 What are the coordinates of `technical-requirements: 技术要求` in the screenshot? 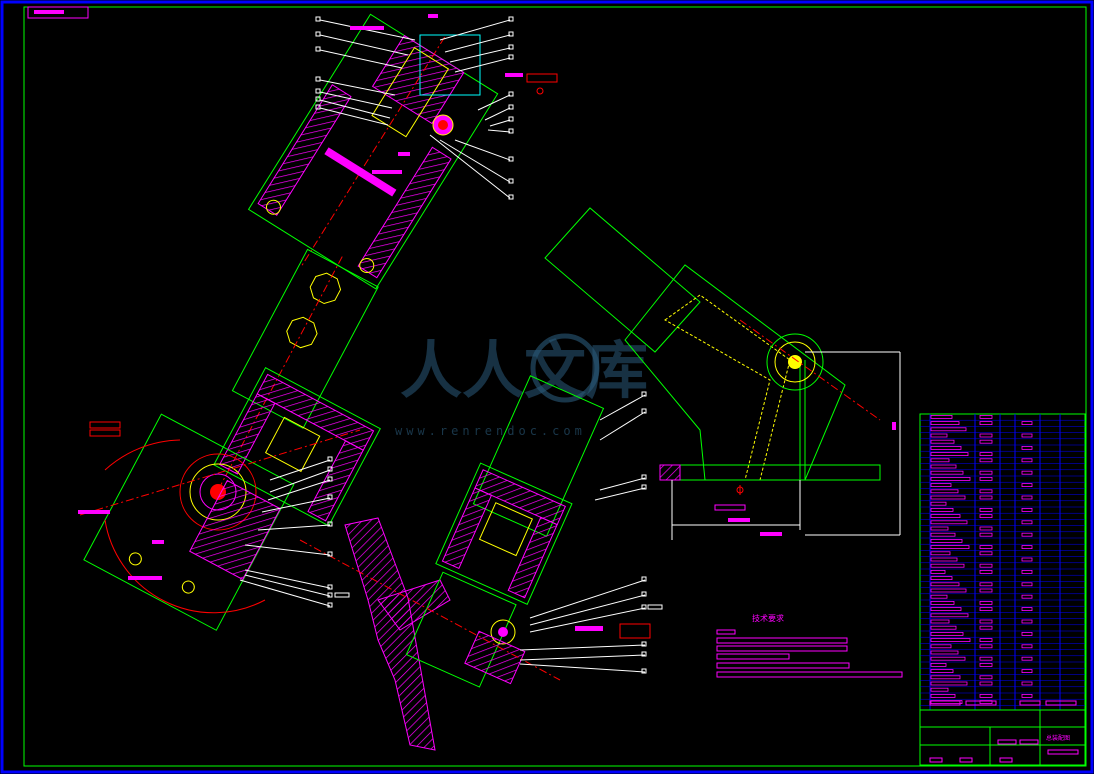 It's located at (809, 645).